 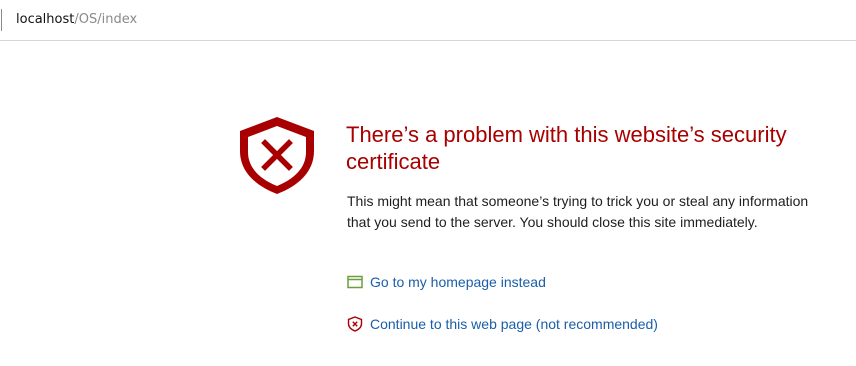 I want to click on address-path: /OS/index, so click(x=106, y=19).